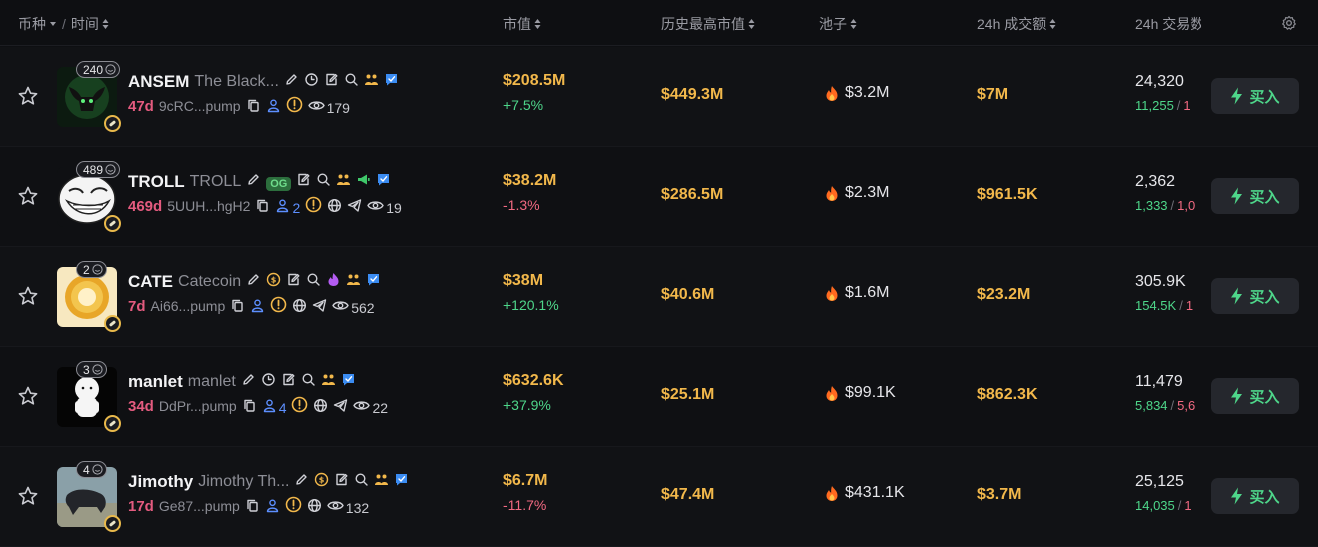 This screenshot has width=1318, height=547. I want to click on col-ath: 历史最高市值, so click(708, 24).